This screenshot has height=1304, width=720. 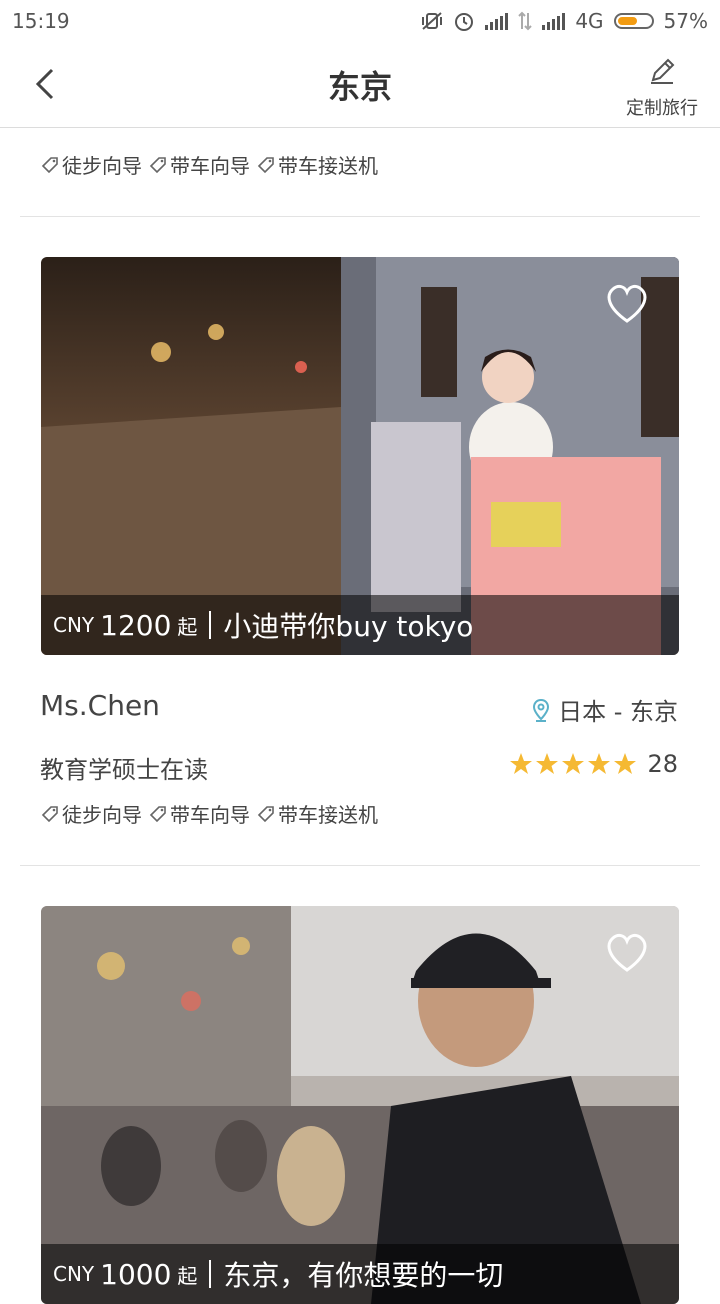 I want to click on custom-trip-label: 定制旅行, so click(x=662, y=108).